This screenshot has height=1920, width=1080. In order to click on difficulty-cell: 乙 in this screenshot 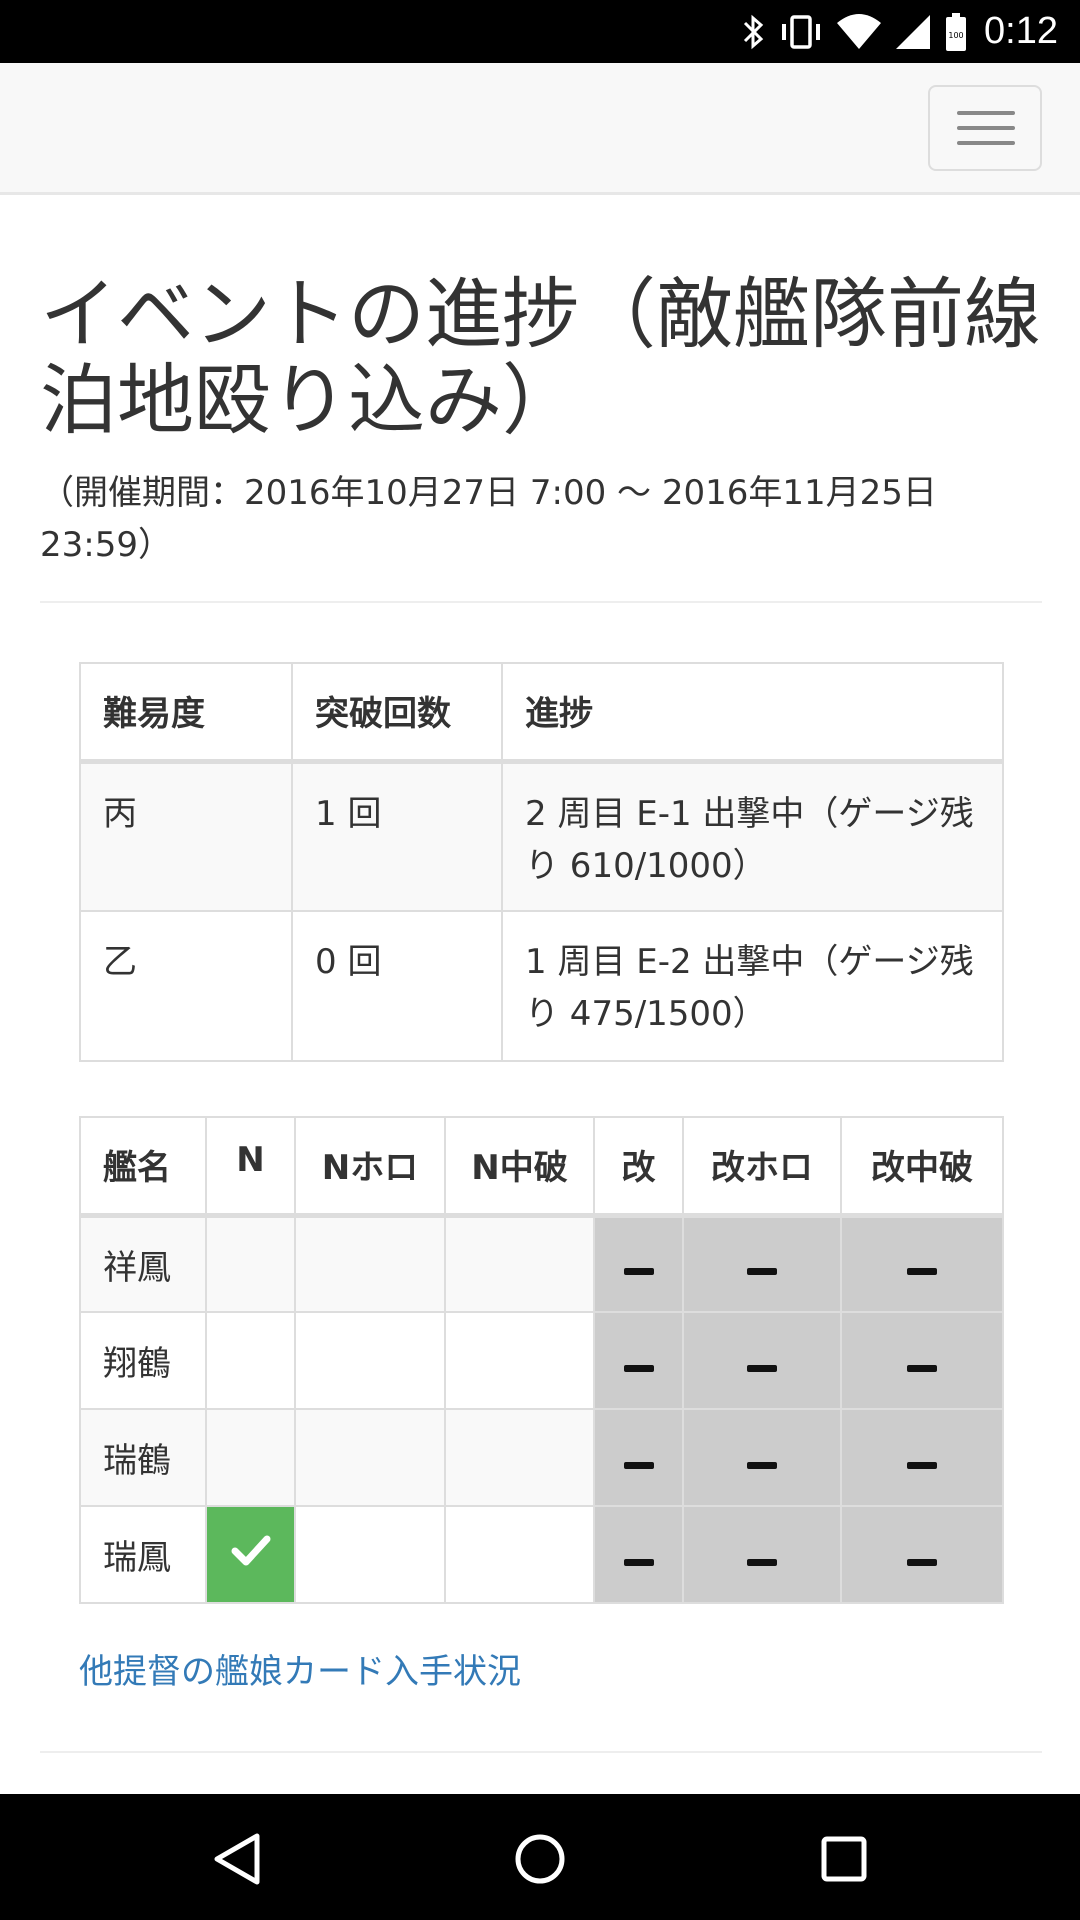, I will do `click(186, 986)`.